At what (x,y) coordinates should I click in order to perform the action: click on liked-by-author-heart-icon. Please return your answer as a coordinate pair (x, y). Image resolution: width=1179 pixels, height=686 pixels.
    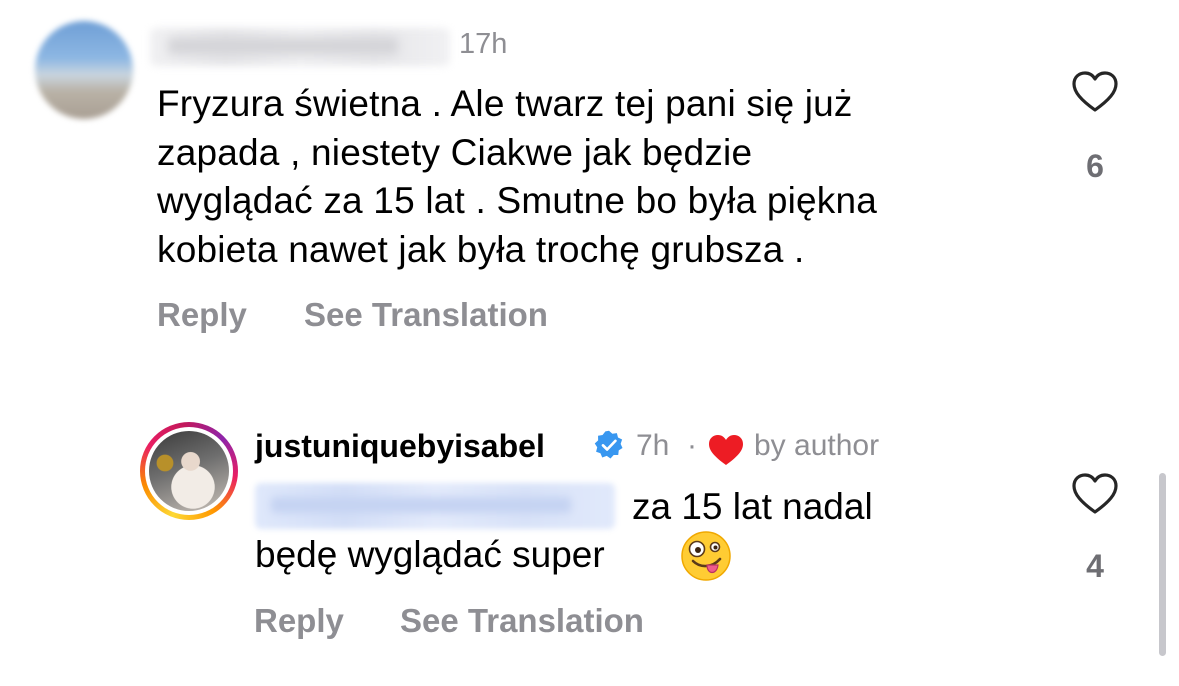
    Looking at the image, I should click on (726, 450).